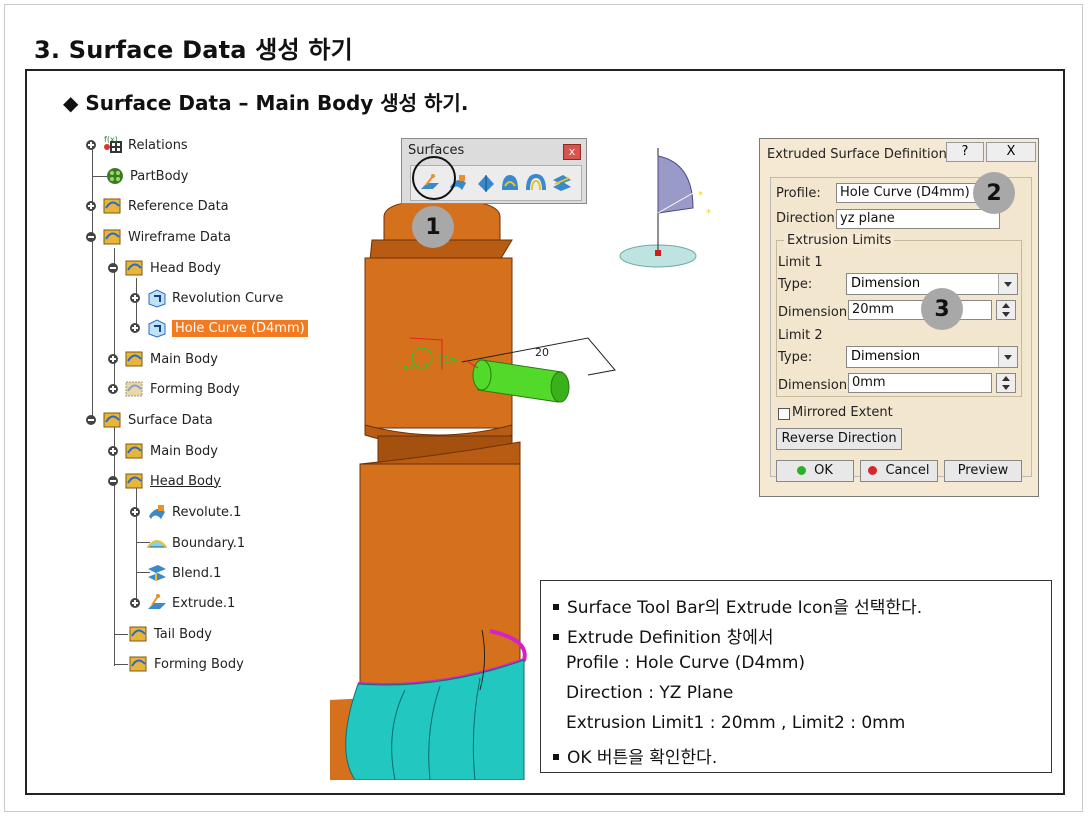 This screenshot has width=1089, height=818. What do you see at coordinates (994, 193) in the screenshot?
I see `step-badge-2: 2` at bounding box center [994, 193].